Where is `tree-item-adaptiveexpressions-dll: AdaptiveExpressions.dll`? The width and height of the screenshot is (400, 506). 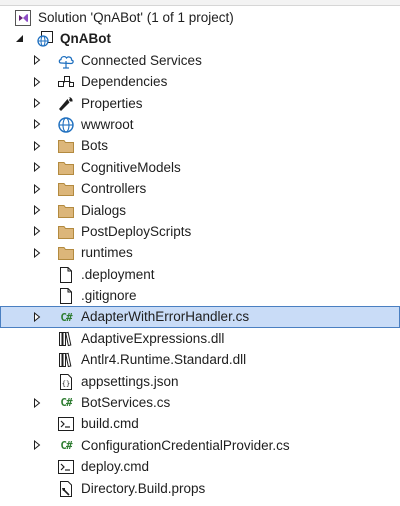
tree-item-adaptiveexpressions-dll: AdaptiveExpressions.dll is located at coordinates (200, 338).